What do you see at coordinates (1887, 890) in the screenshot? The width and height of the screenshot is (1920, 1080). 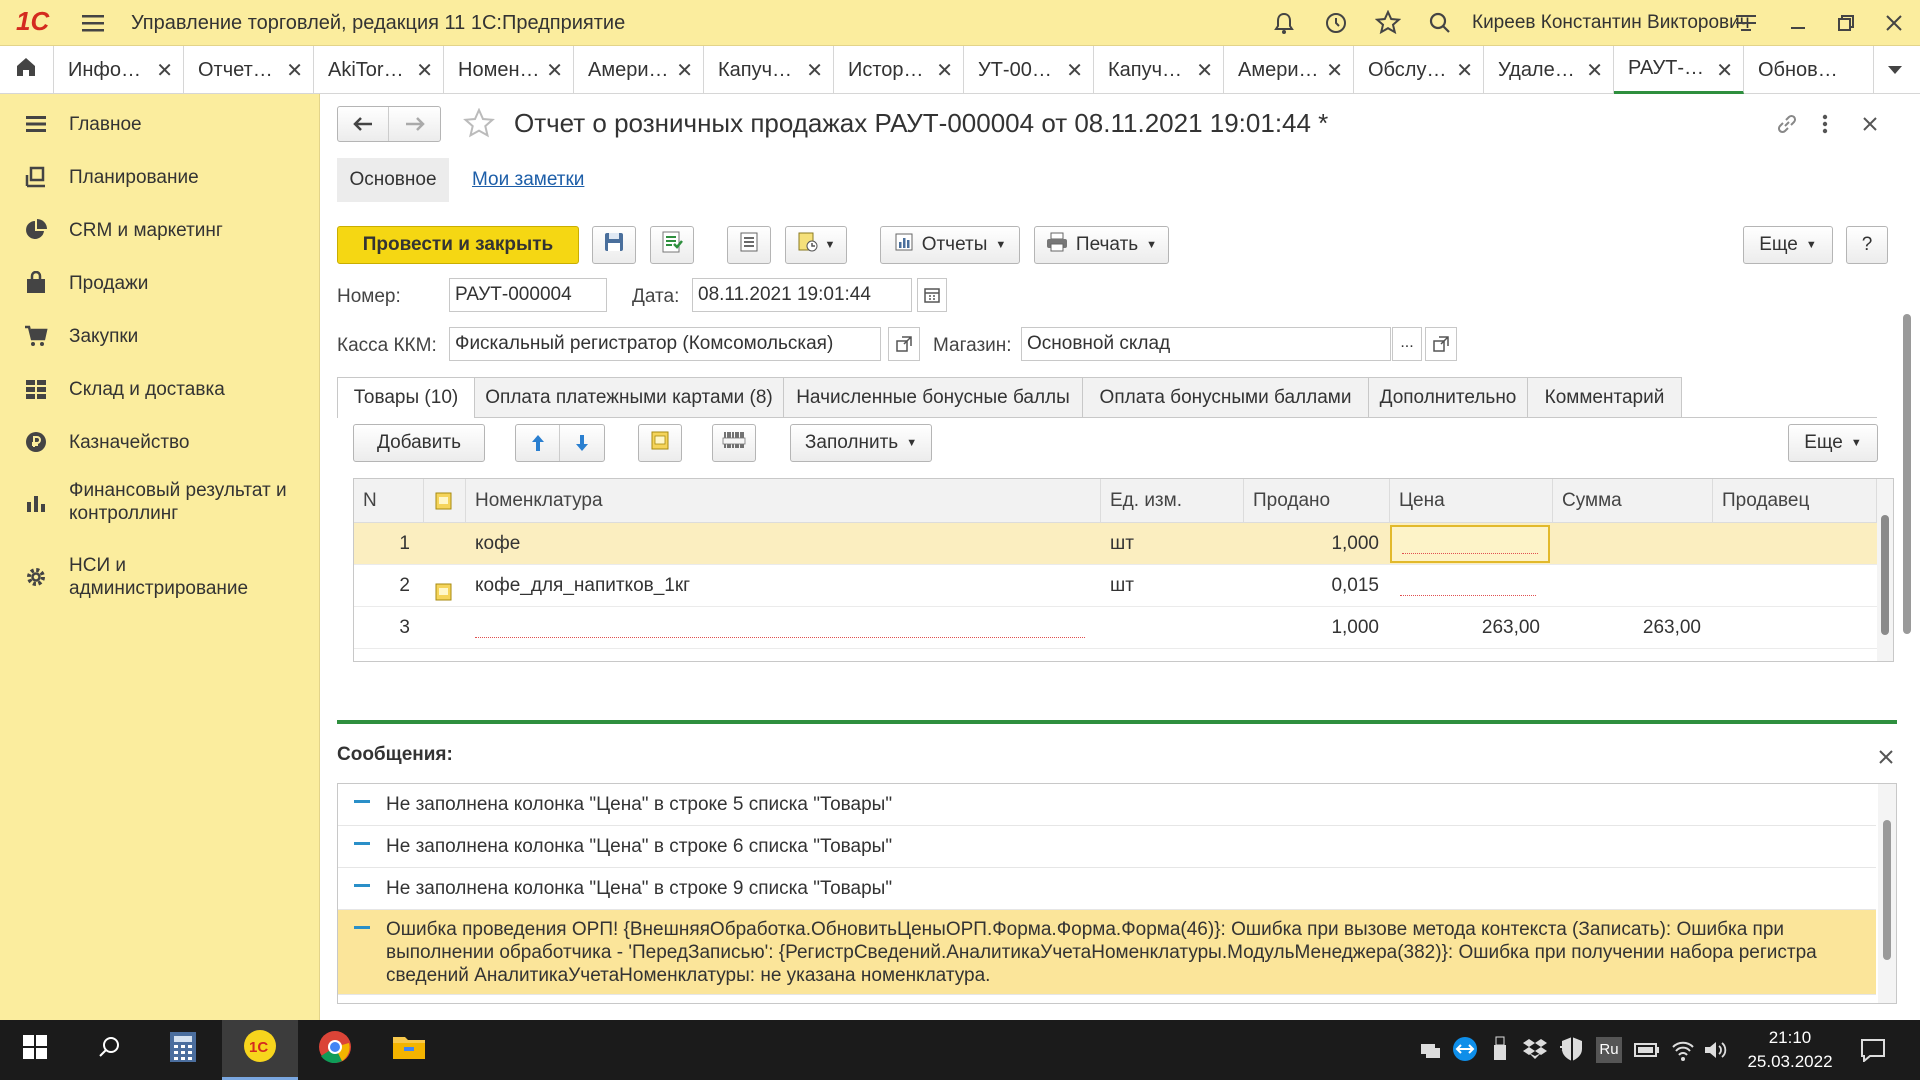 I see `messages-scrollbar-thumb` at bounding box center [1887, 890].